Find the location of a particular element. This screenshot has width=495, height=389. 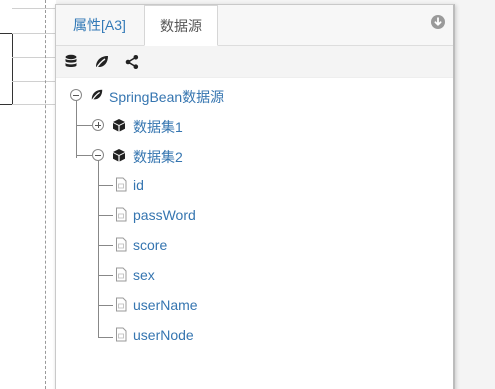

dataset1-expand-toggle is located at coordinates (98, 125).